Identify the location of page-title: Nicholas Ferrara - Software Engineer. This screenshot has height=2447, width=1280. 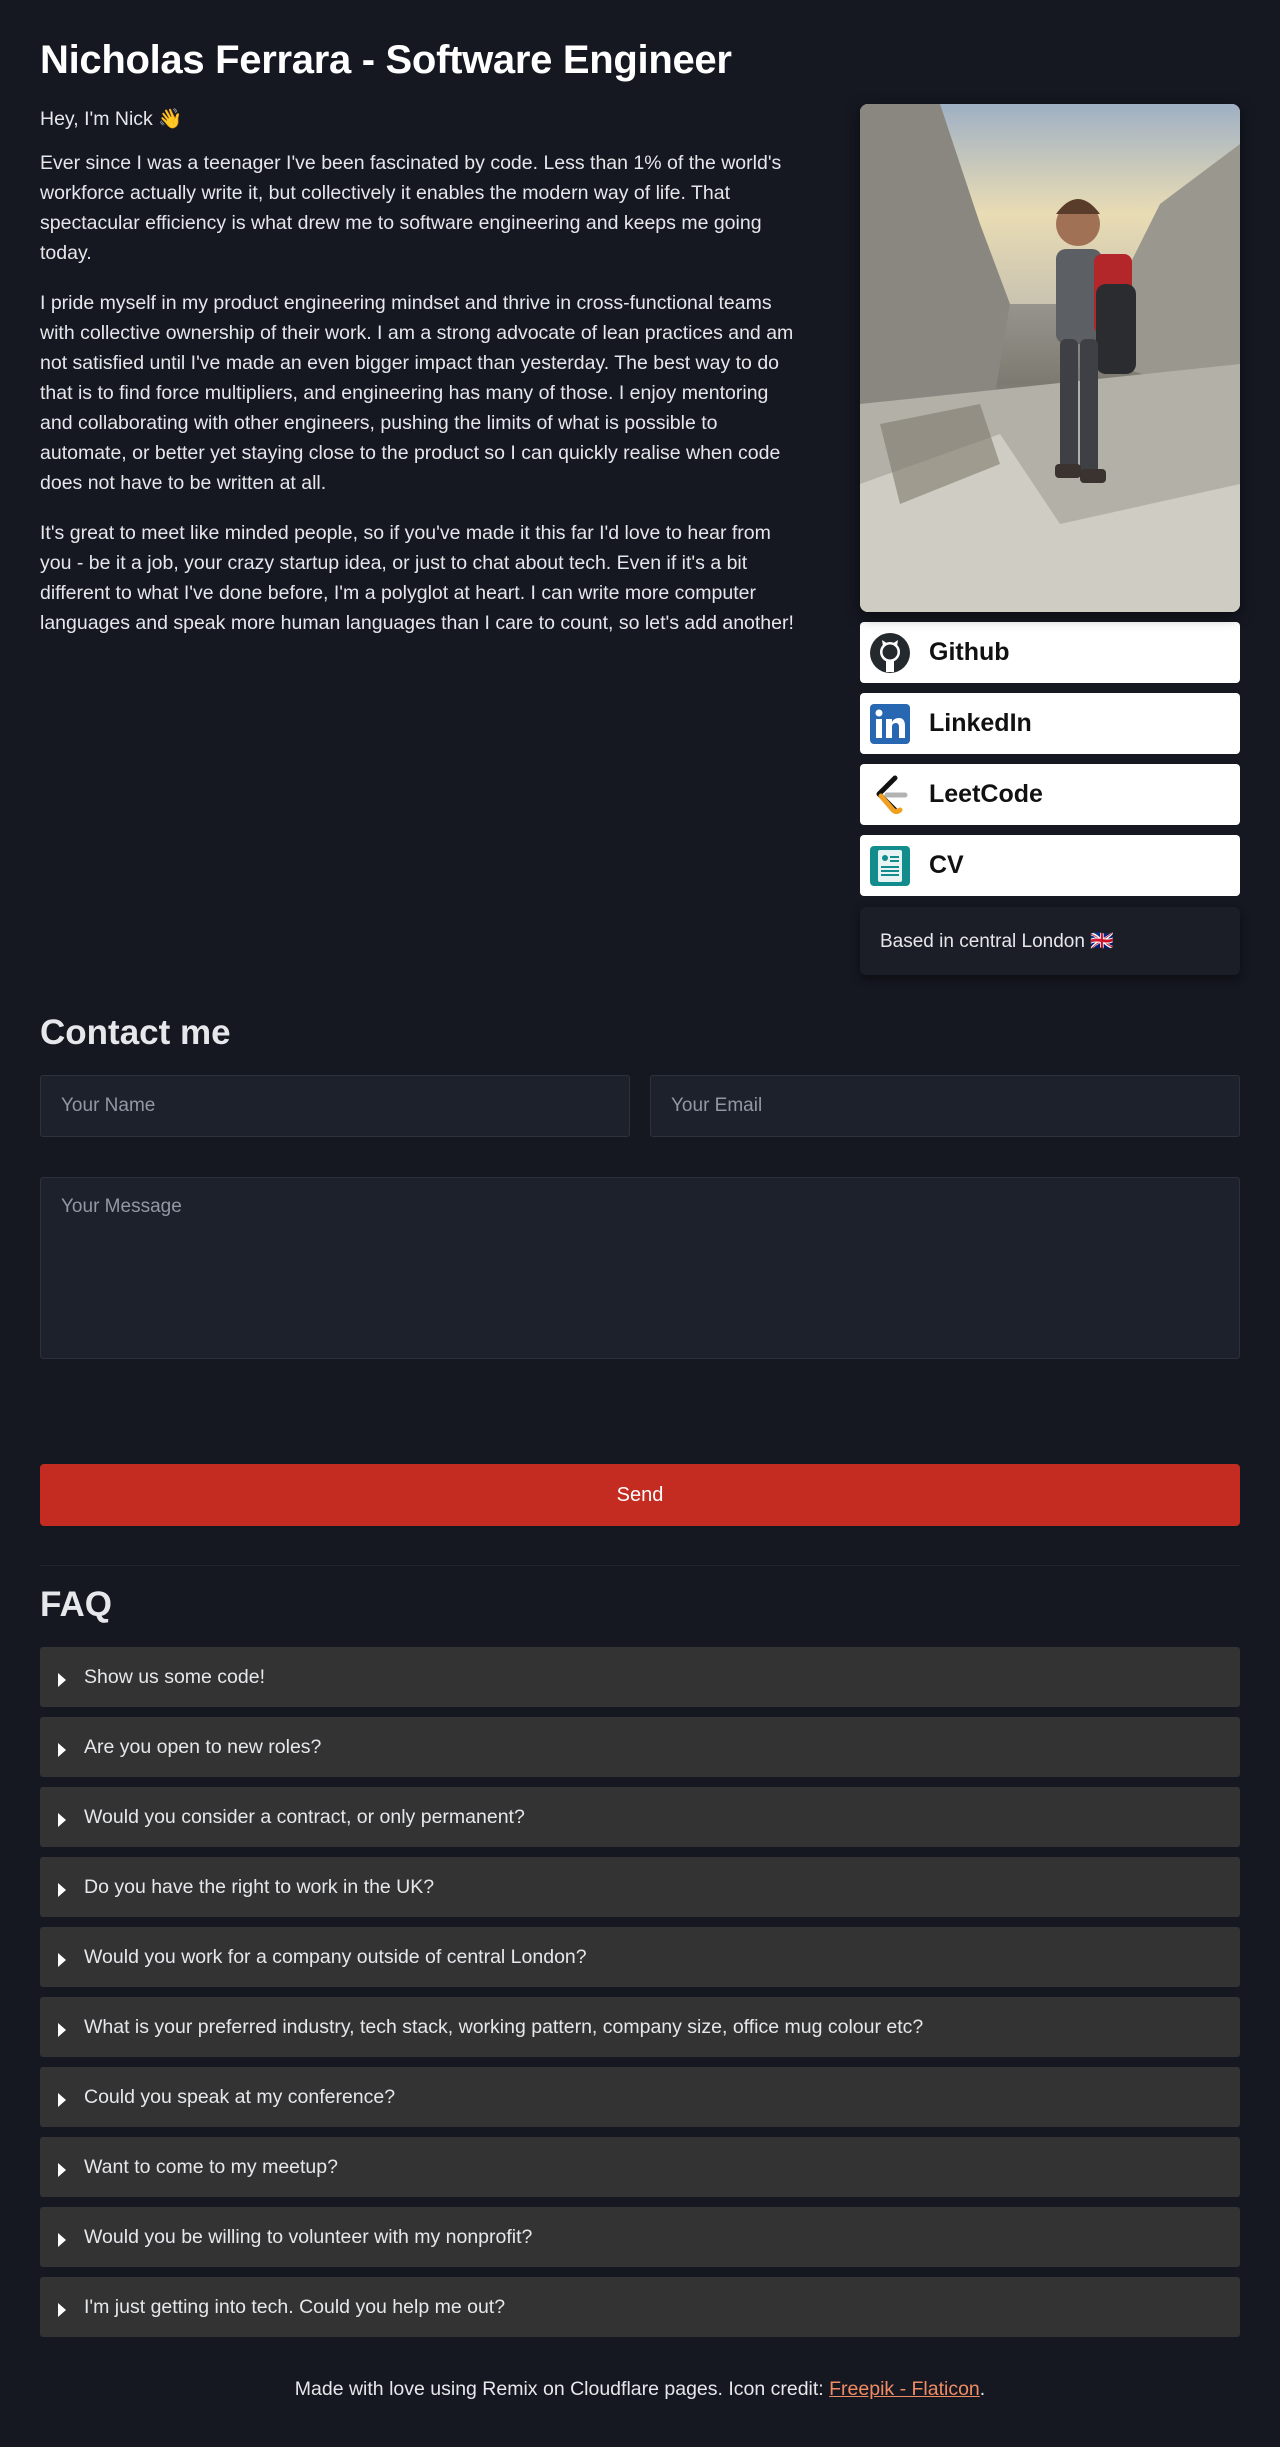
(386, 60).